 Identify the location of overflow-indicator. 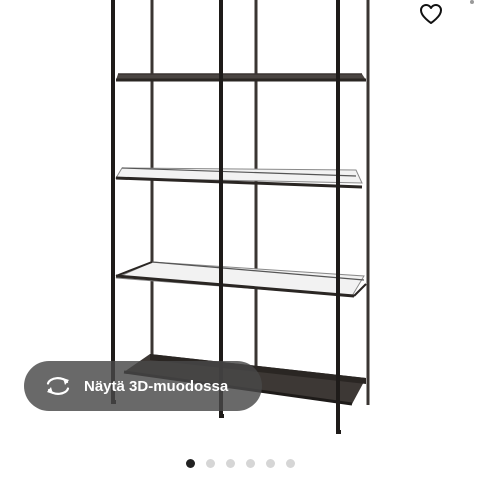
(472, 2).